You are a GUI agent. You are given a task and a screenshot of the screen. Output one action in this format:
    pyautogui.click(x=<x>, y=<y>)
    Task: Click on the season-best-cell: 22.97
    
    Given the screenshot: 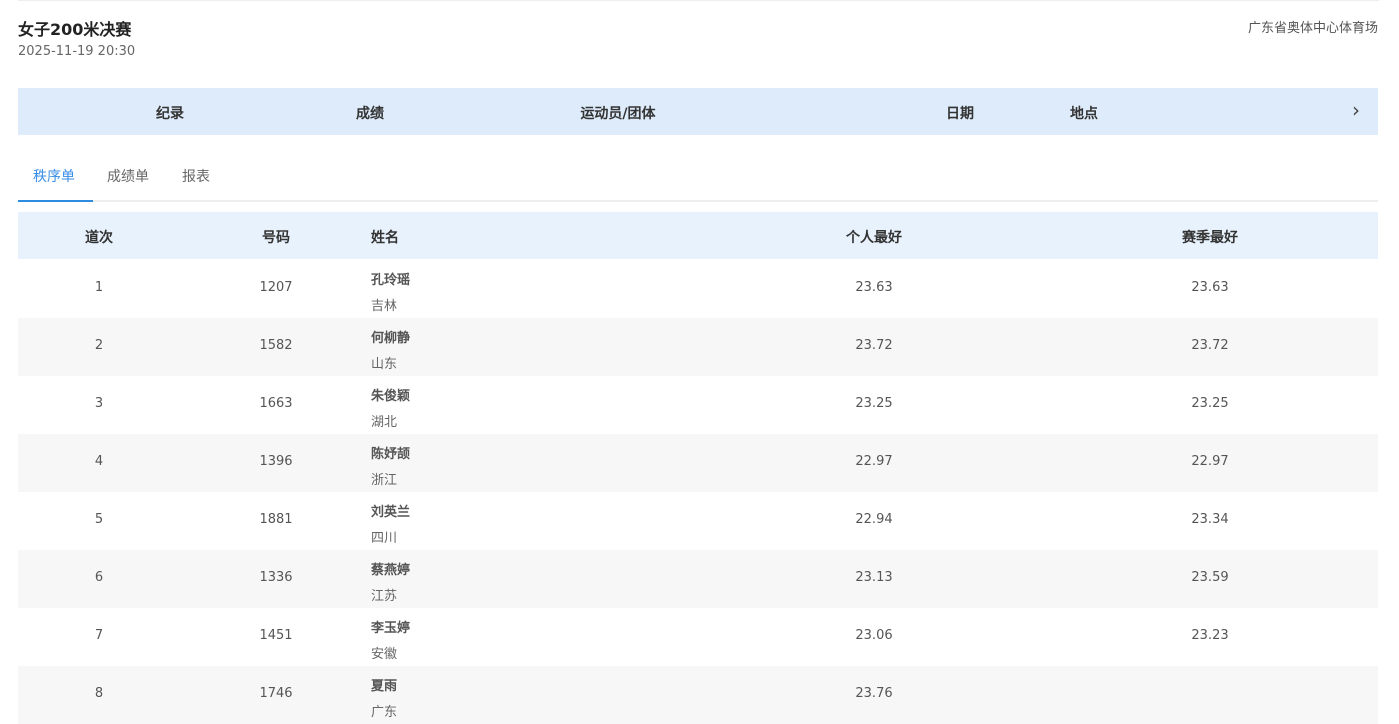 What is the action you would take?
    pyautogui.click(x=1210, y=461)
    